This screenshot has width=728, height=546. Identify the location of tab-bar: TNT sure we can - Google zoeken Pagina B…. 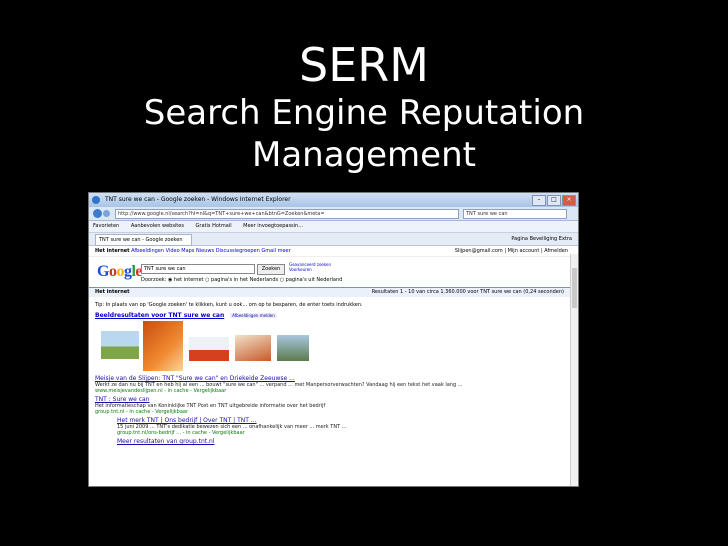
(333, 239).